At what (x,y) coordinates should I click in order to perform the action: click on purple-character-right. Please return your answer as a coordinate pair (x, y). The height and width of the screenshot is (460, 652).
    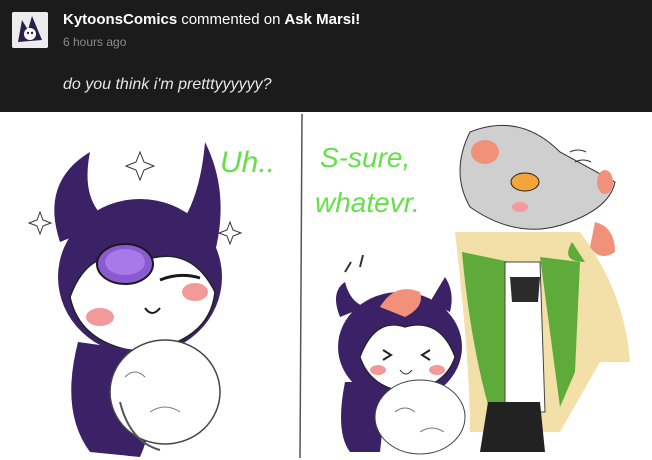
    Looking at the image, I should click on (401, 354).